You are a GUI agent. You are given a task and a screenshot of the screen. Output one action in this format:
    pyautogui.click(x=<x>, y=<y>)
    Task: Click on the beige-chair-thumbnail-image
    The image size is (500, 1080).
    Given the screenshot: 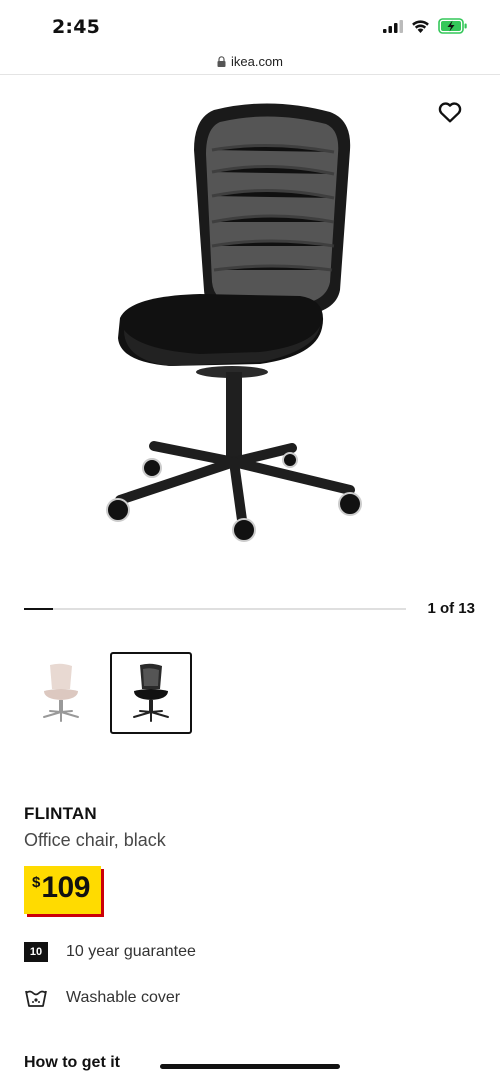 What is the action you would take?
    pyautogui.click(x=61, y=692)
    